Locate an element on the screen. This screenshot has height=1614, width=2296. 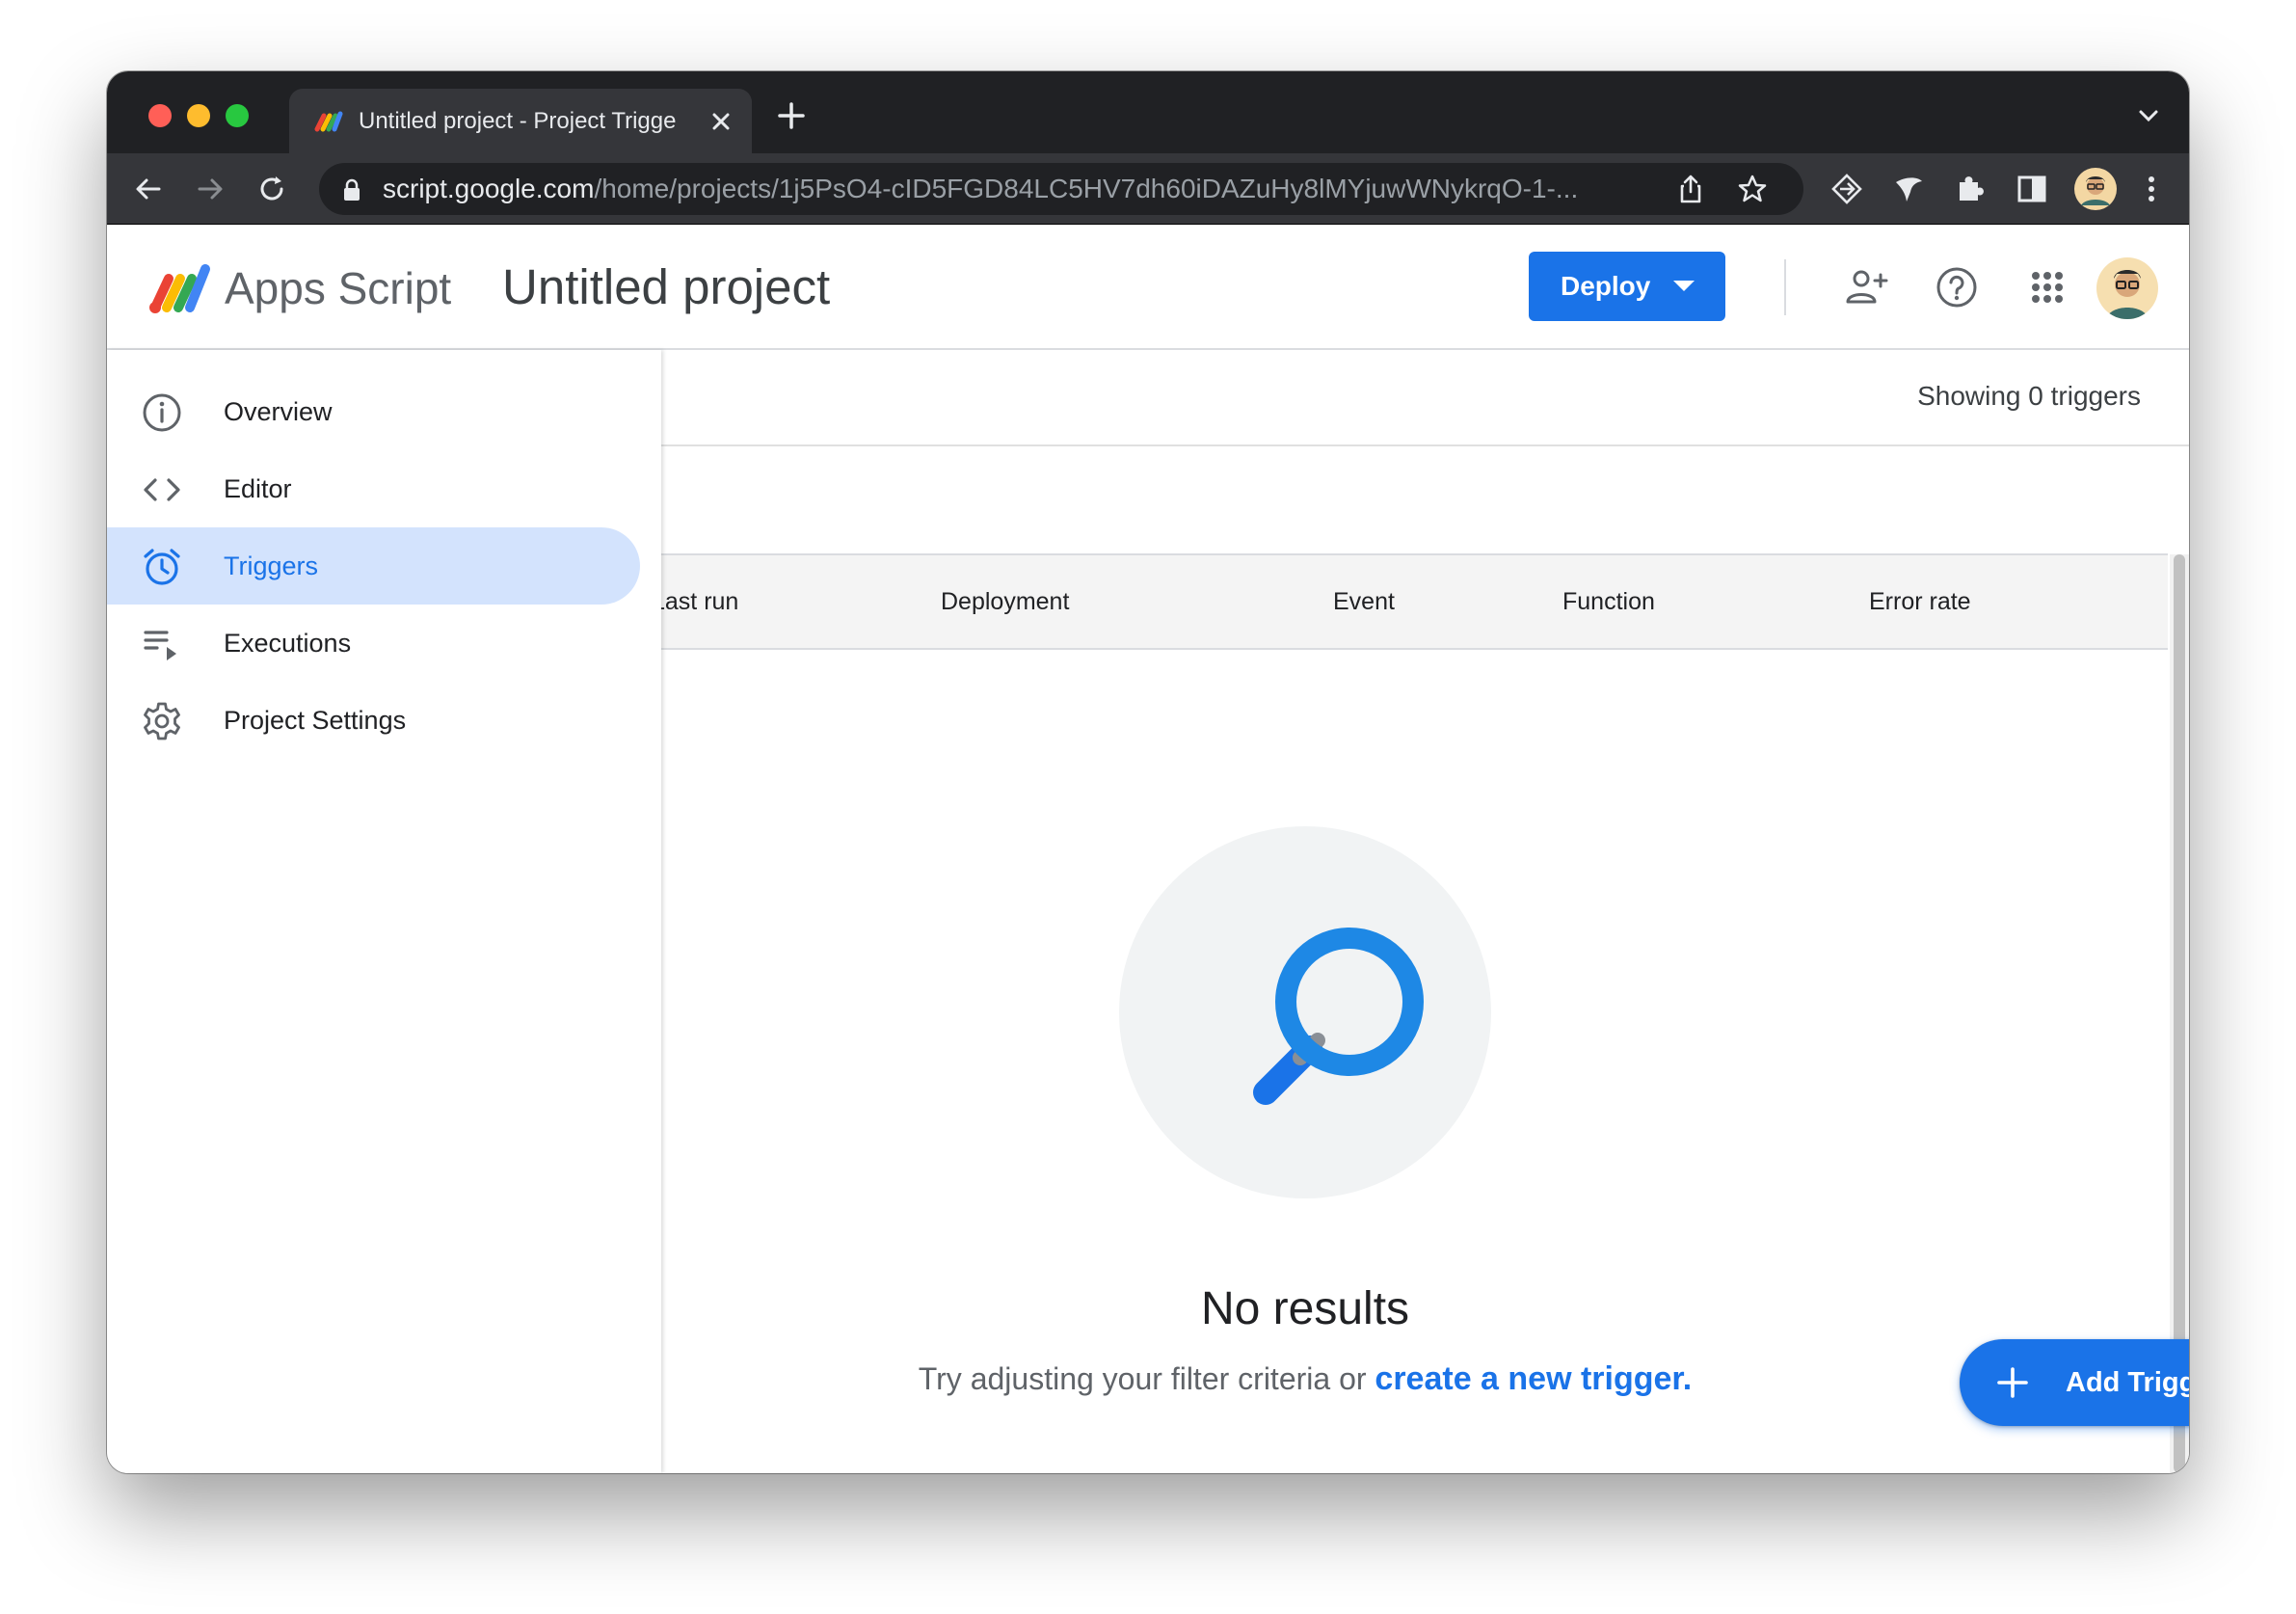
column-header-error-rate: Error rate is located at coordinates (1920, 601).